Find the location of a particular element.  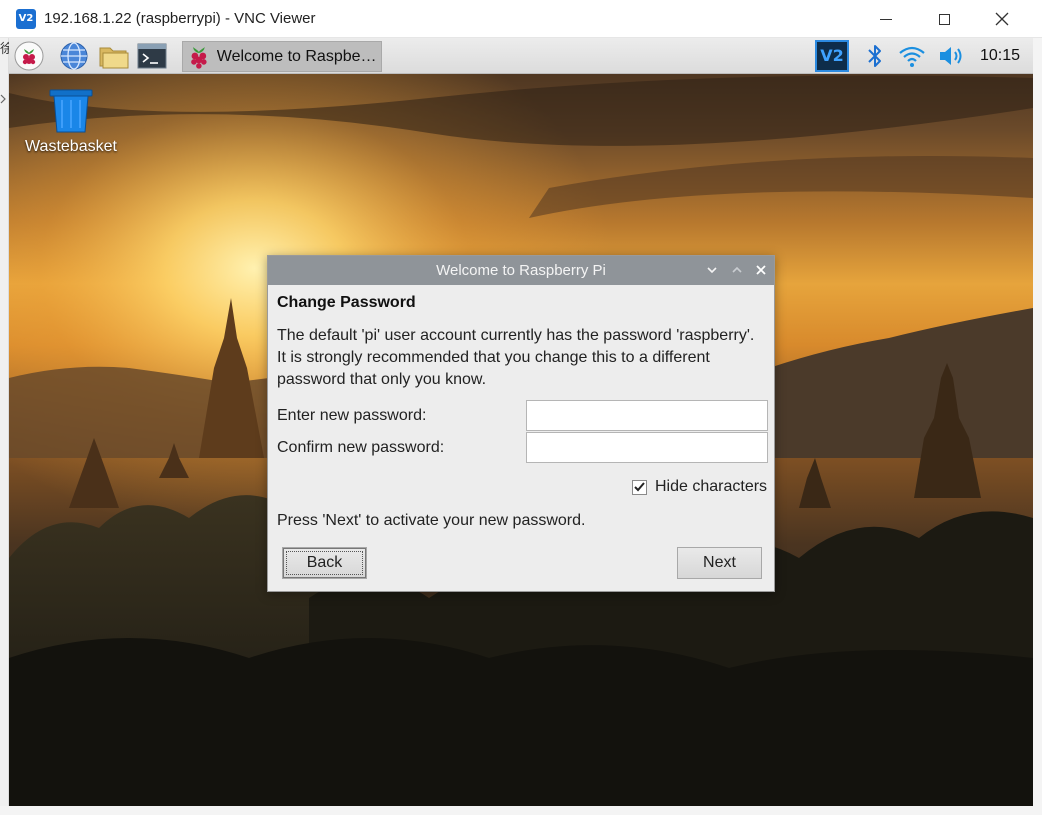

web-browser-launcher is located at coordinates (74, 56).